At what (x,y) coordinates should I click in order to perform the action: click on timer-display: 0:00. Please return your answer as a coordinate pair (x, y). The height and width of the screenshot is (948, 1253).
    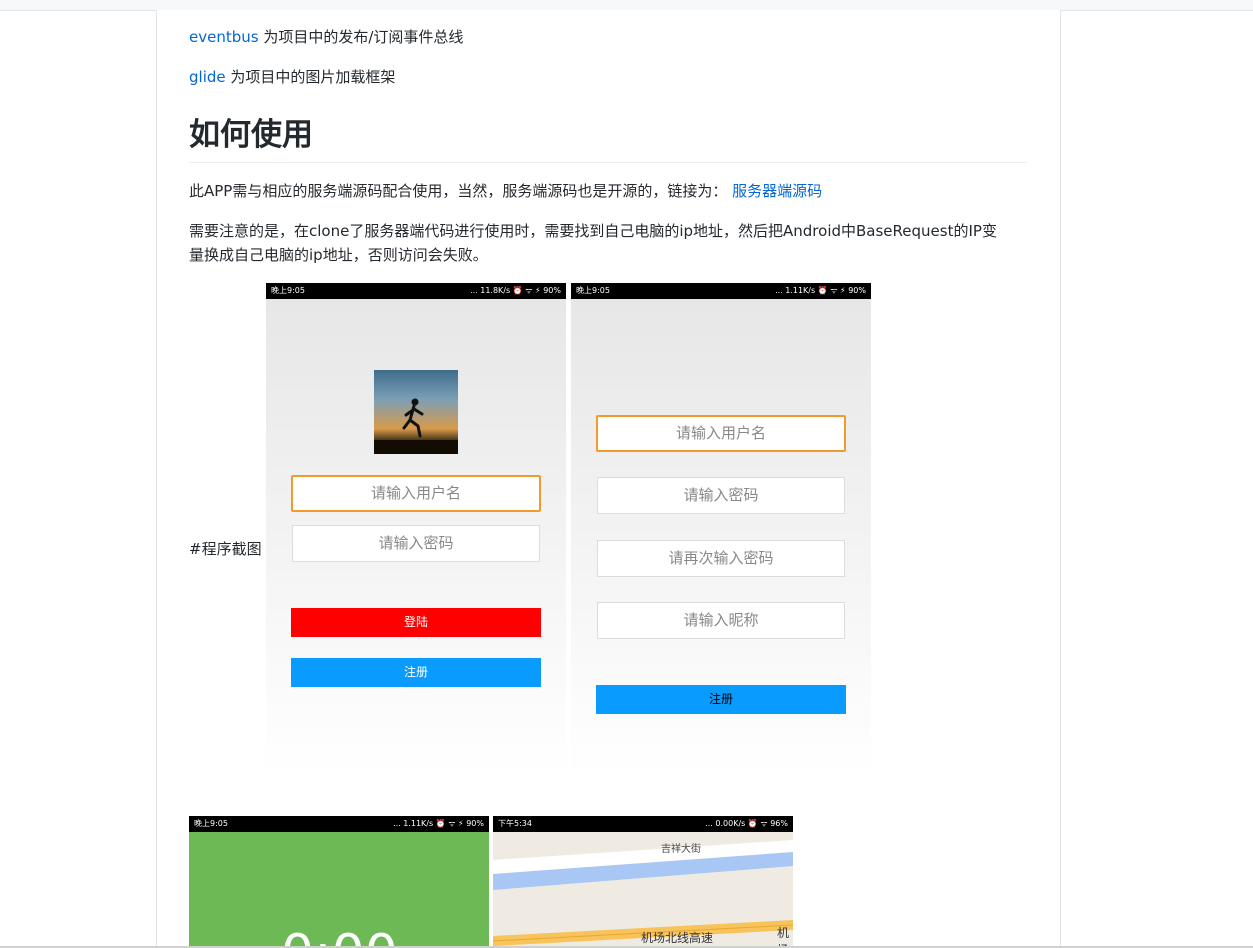
    Looking at the image, I should click on (339, 935).